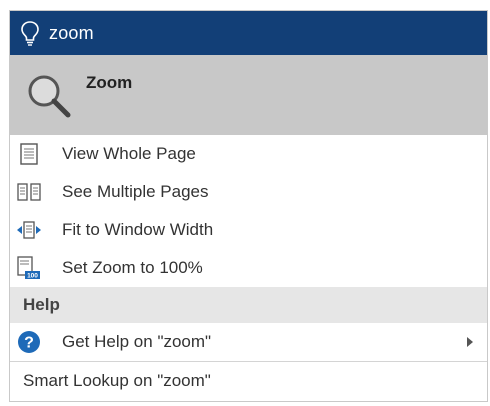 This screenshot has width=490, height=406. What do you see at coordinates (248, 342) in the screenshot?
I see `get-help-command: ? Get Help on "zoom"` at bounding box center [248, 342].